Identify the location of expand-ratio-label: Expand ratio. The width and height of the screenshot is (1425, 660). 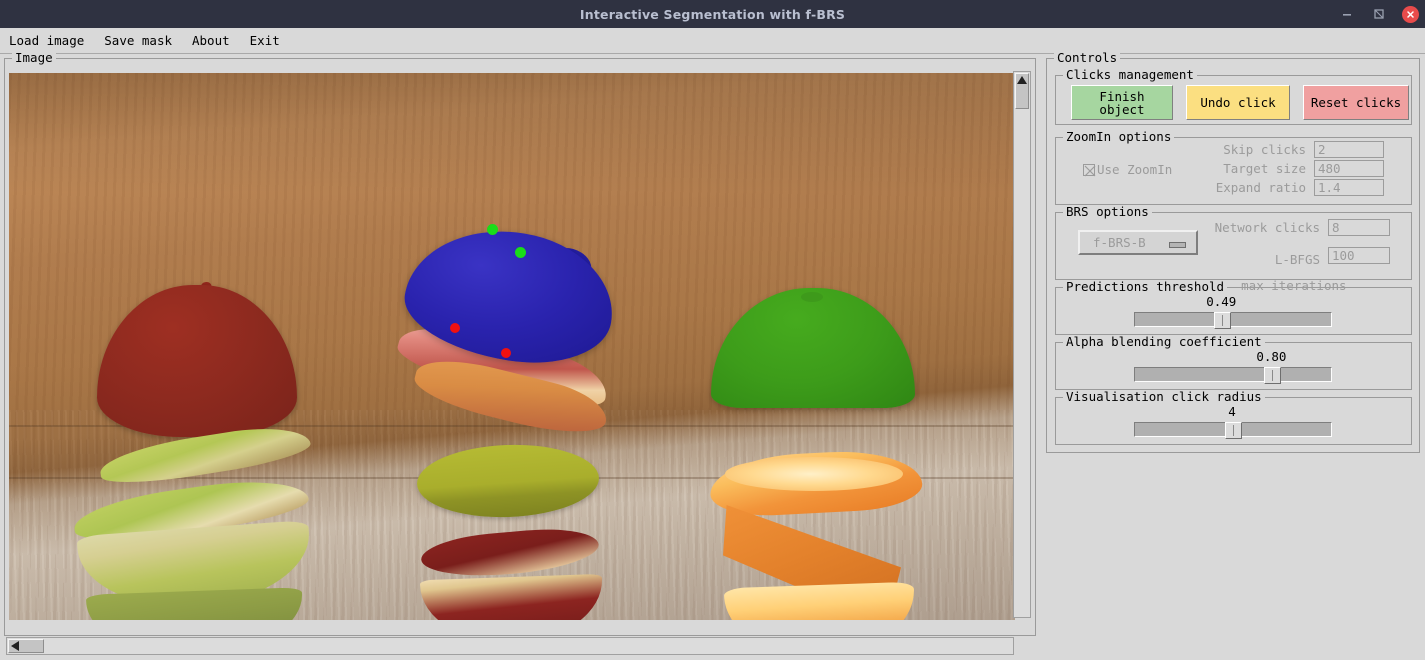
(1260, 187).